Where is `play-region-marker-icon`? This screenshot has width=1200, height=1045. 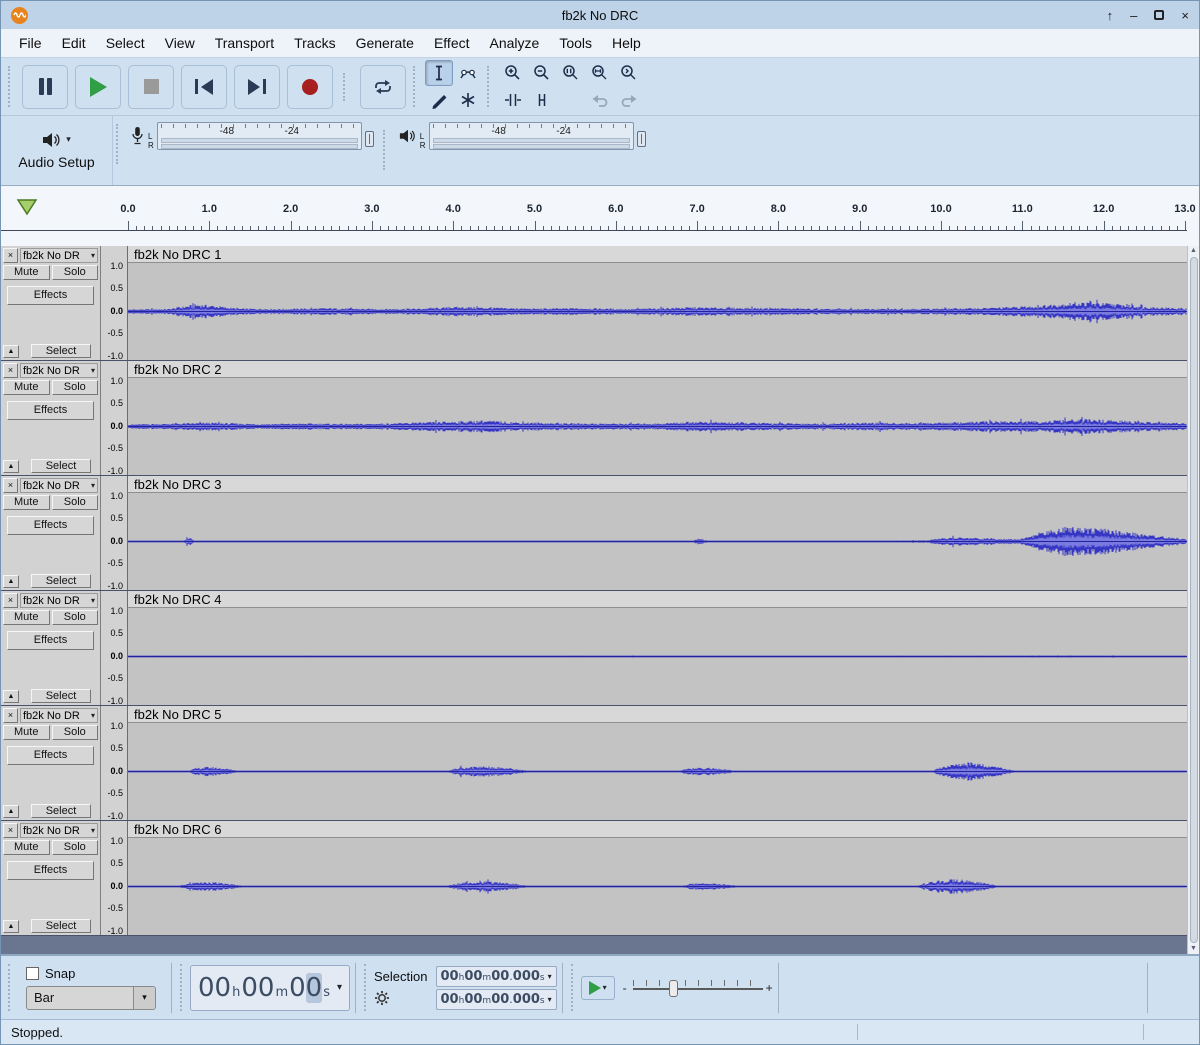 play-region-marker-icon is located at coordinates (27, 207).